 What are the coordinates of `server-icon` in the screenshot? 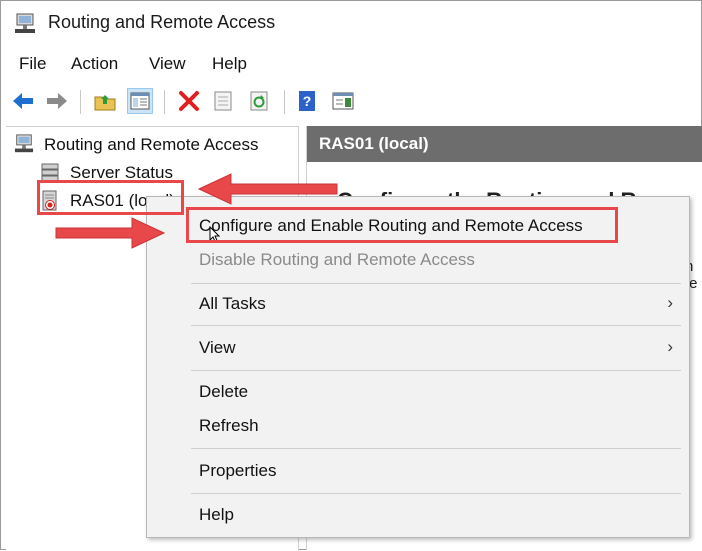 It's located at (24, 144).